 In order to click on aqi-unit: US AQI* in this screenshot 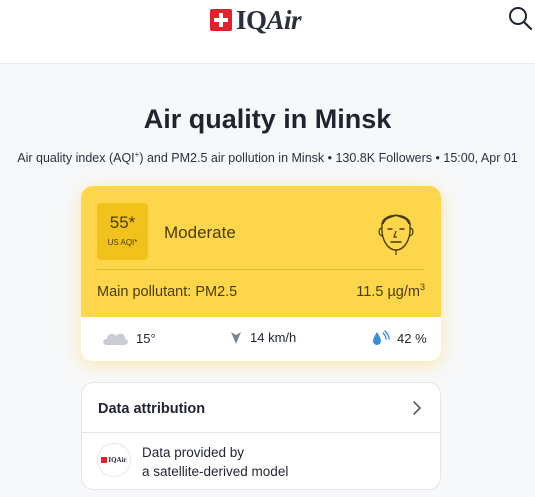, I will do `click(122, 242)`.